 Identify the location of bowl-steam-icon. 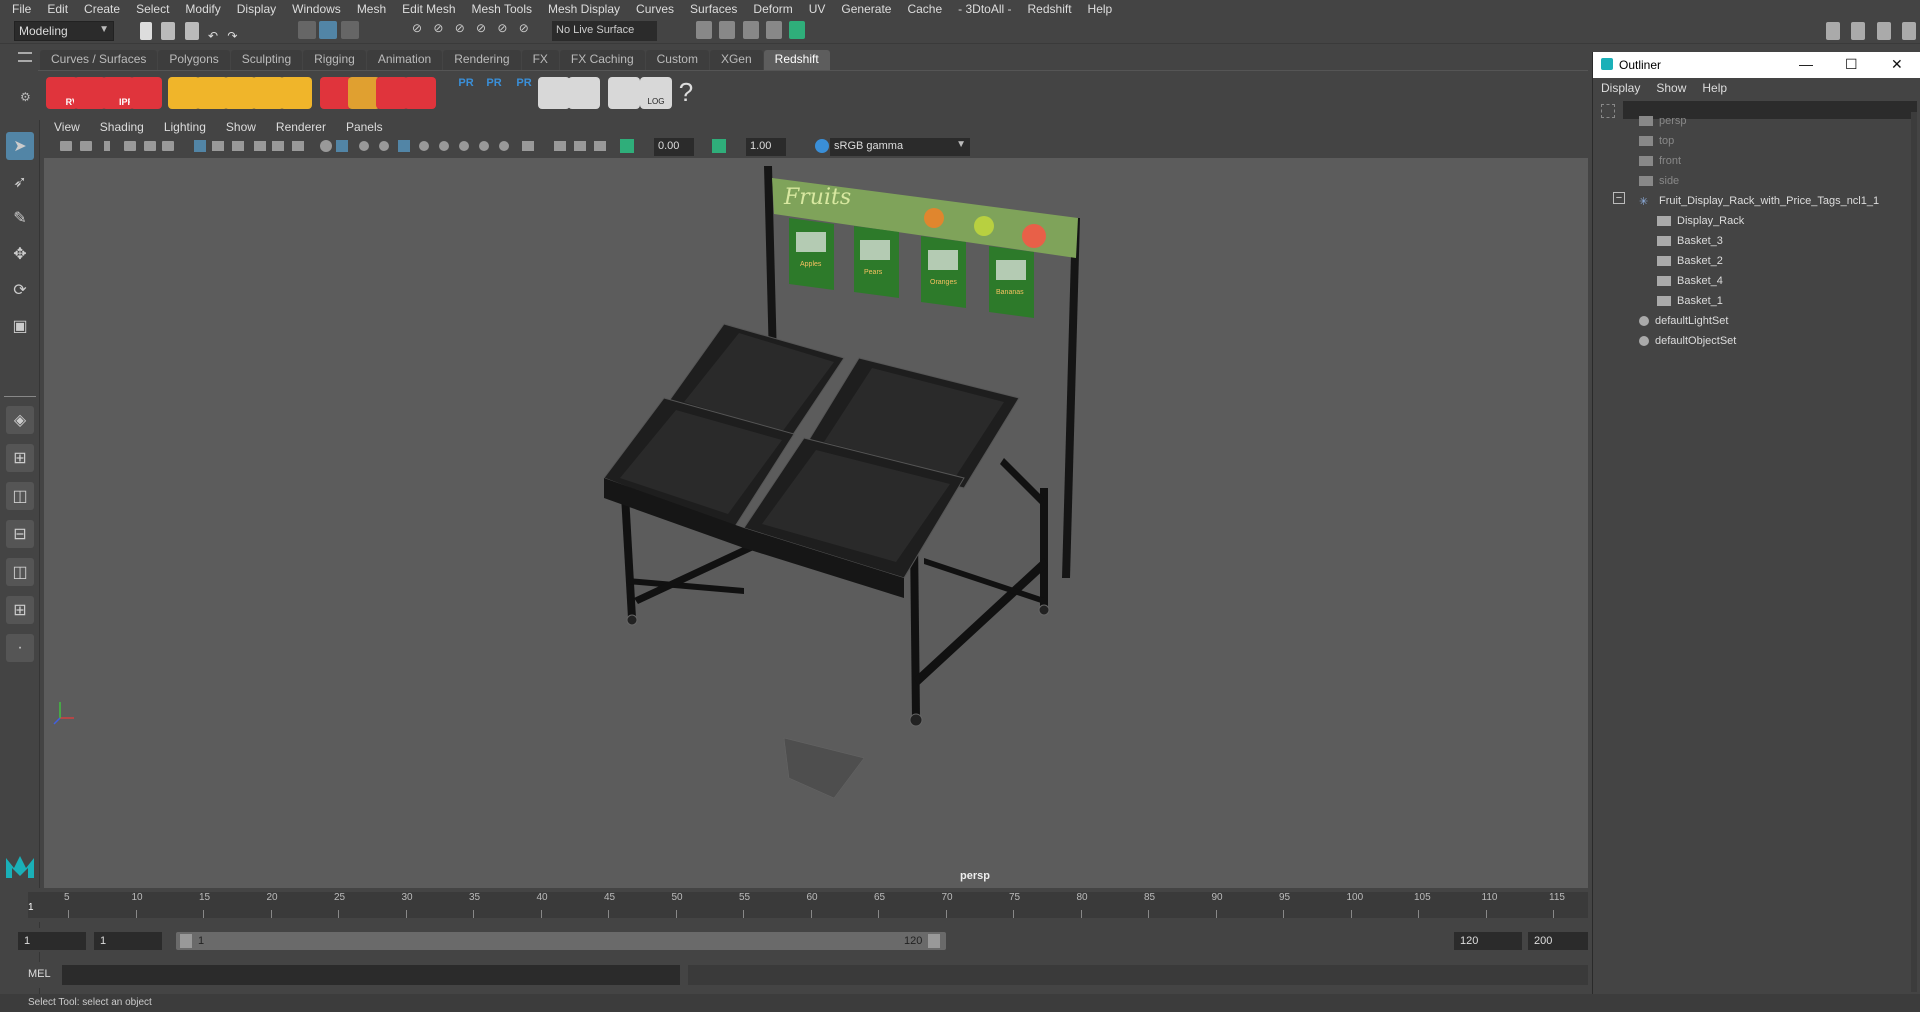
(584, 93).